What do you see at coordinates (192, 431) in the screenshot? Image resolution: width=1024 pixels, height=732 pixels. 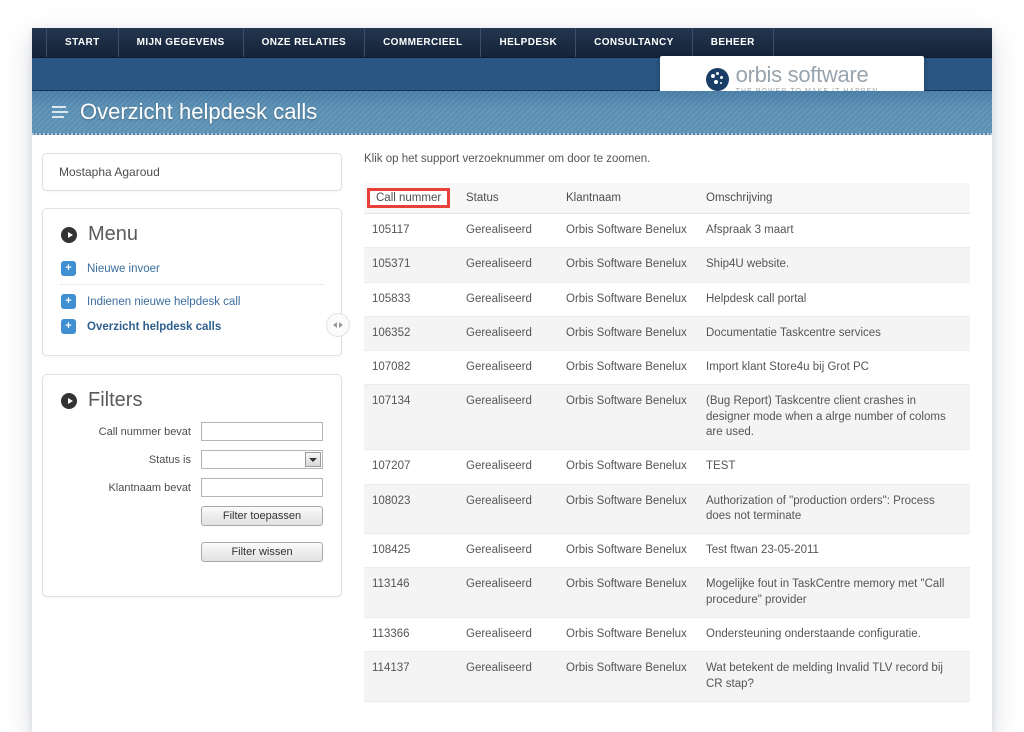 I see `filter-row-call-nummer: Call nummer bevat` at bounding box center [192, 431].